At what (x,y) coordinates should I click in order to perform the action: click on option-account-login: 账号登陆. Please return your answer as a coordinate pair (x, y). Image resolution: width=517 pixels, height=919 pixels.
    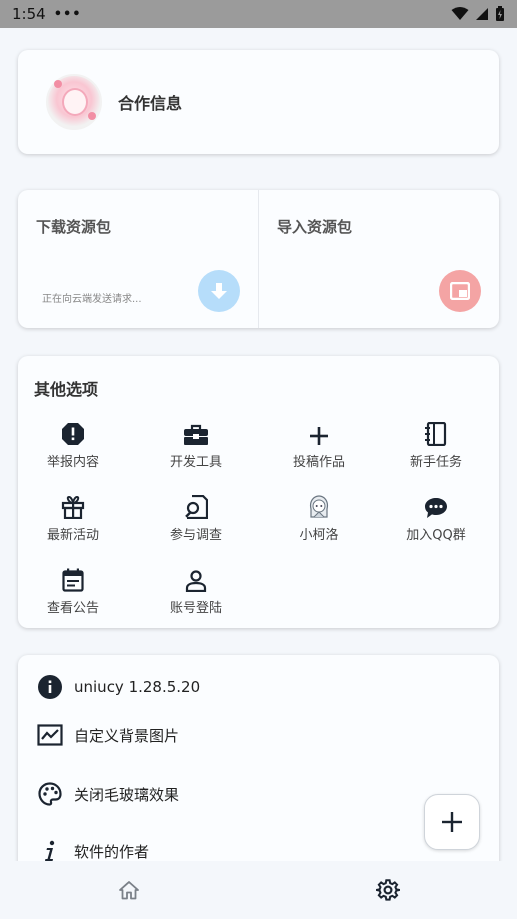
    Looking at the image, I should click on (196, 592).